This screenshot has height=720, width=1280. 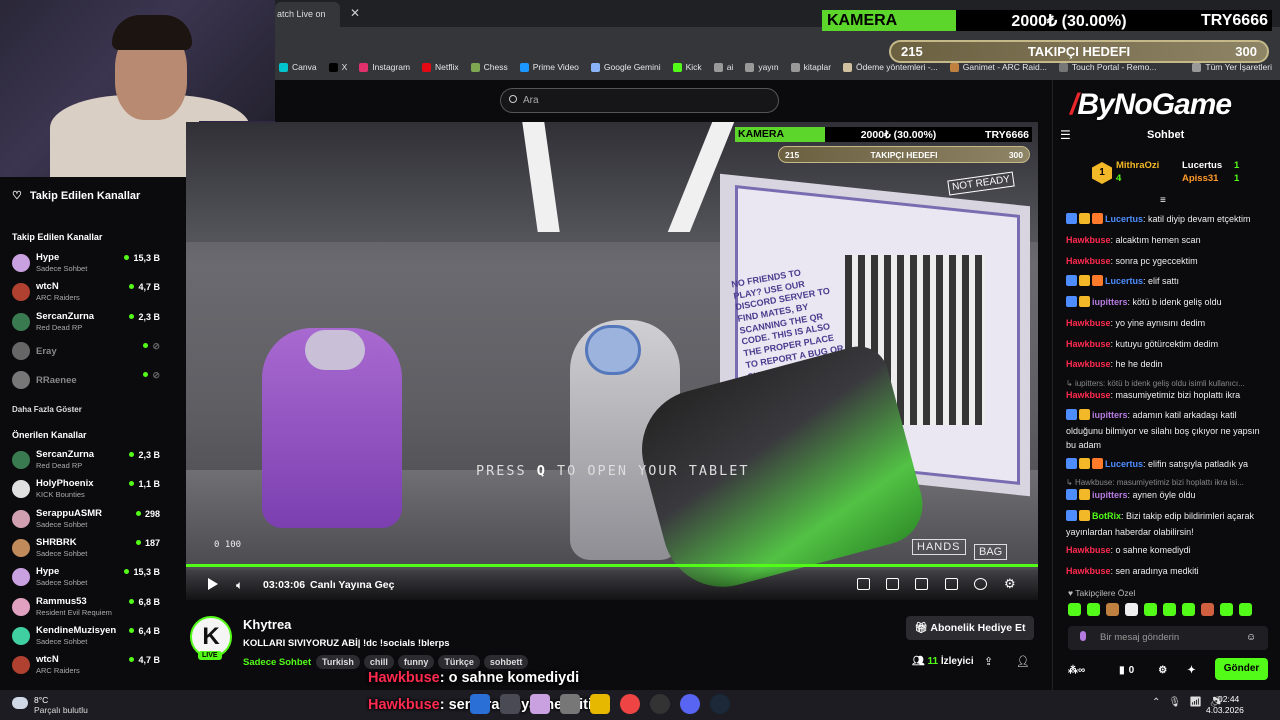 What do you see at coordinates (600, 704) in the screenshot?
I see `explorer-icon` at bounding box center [600, 704].